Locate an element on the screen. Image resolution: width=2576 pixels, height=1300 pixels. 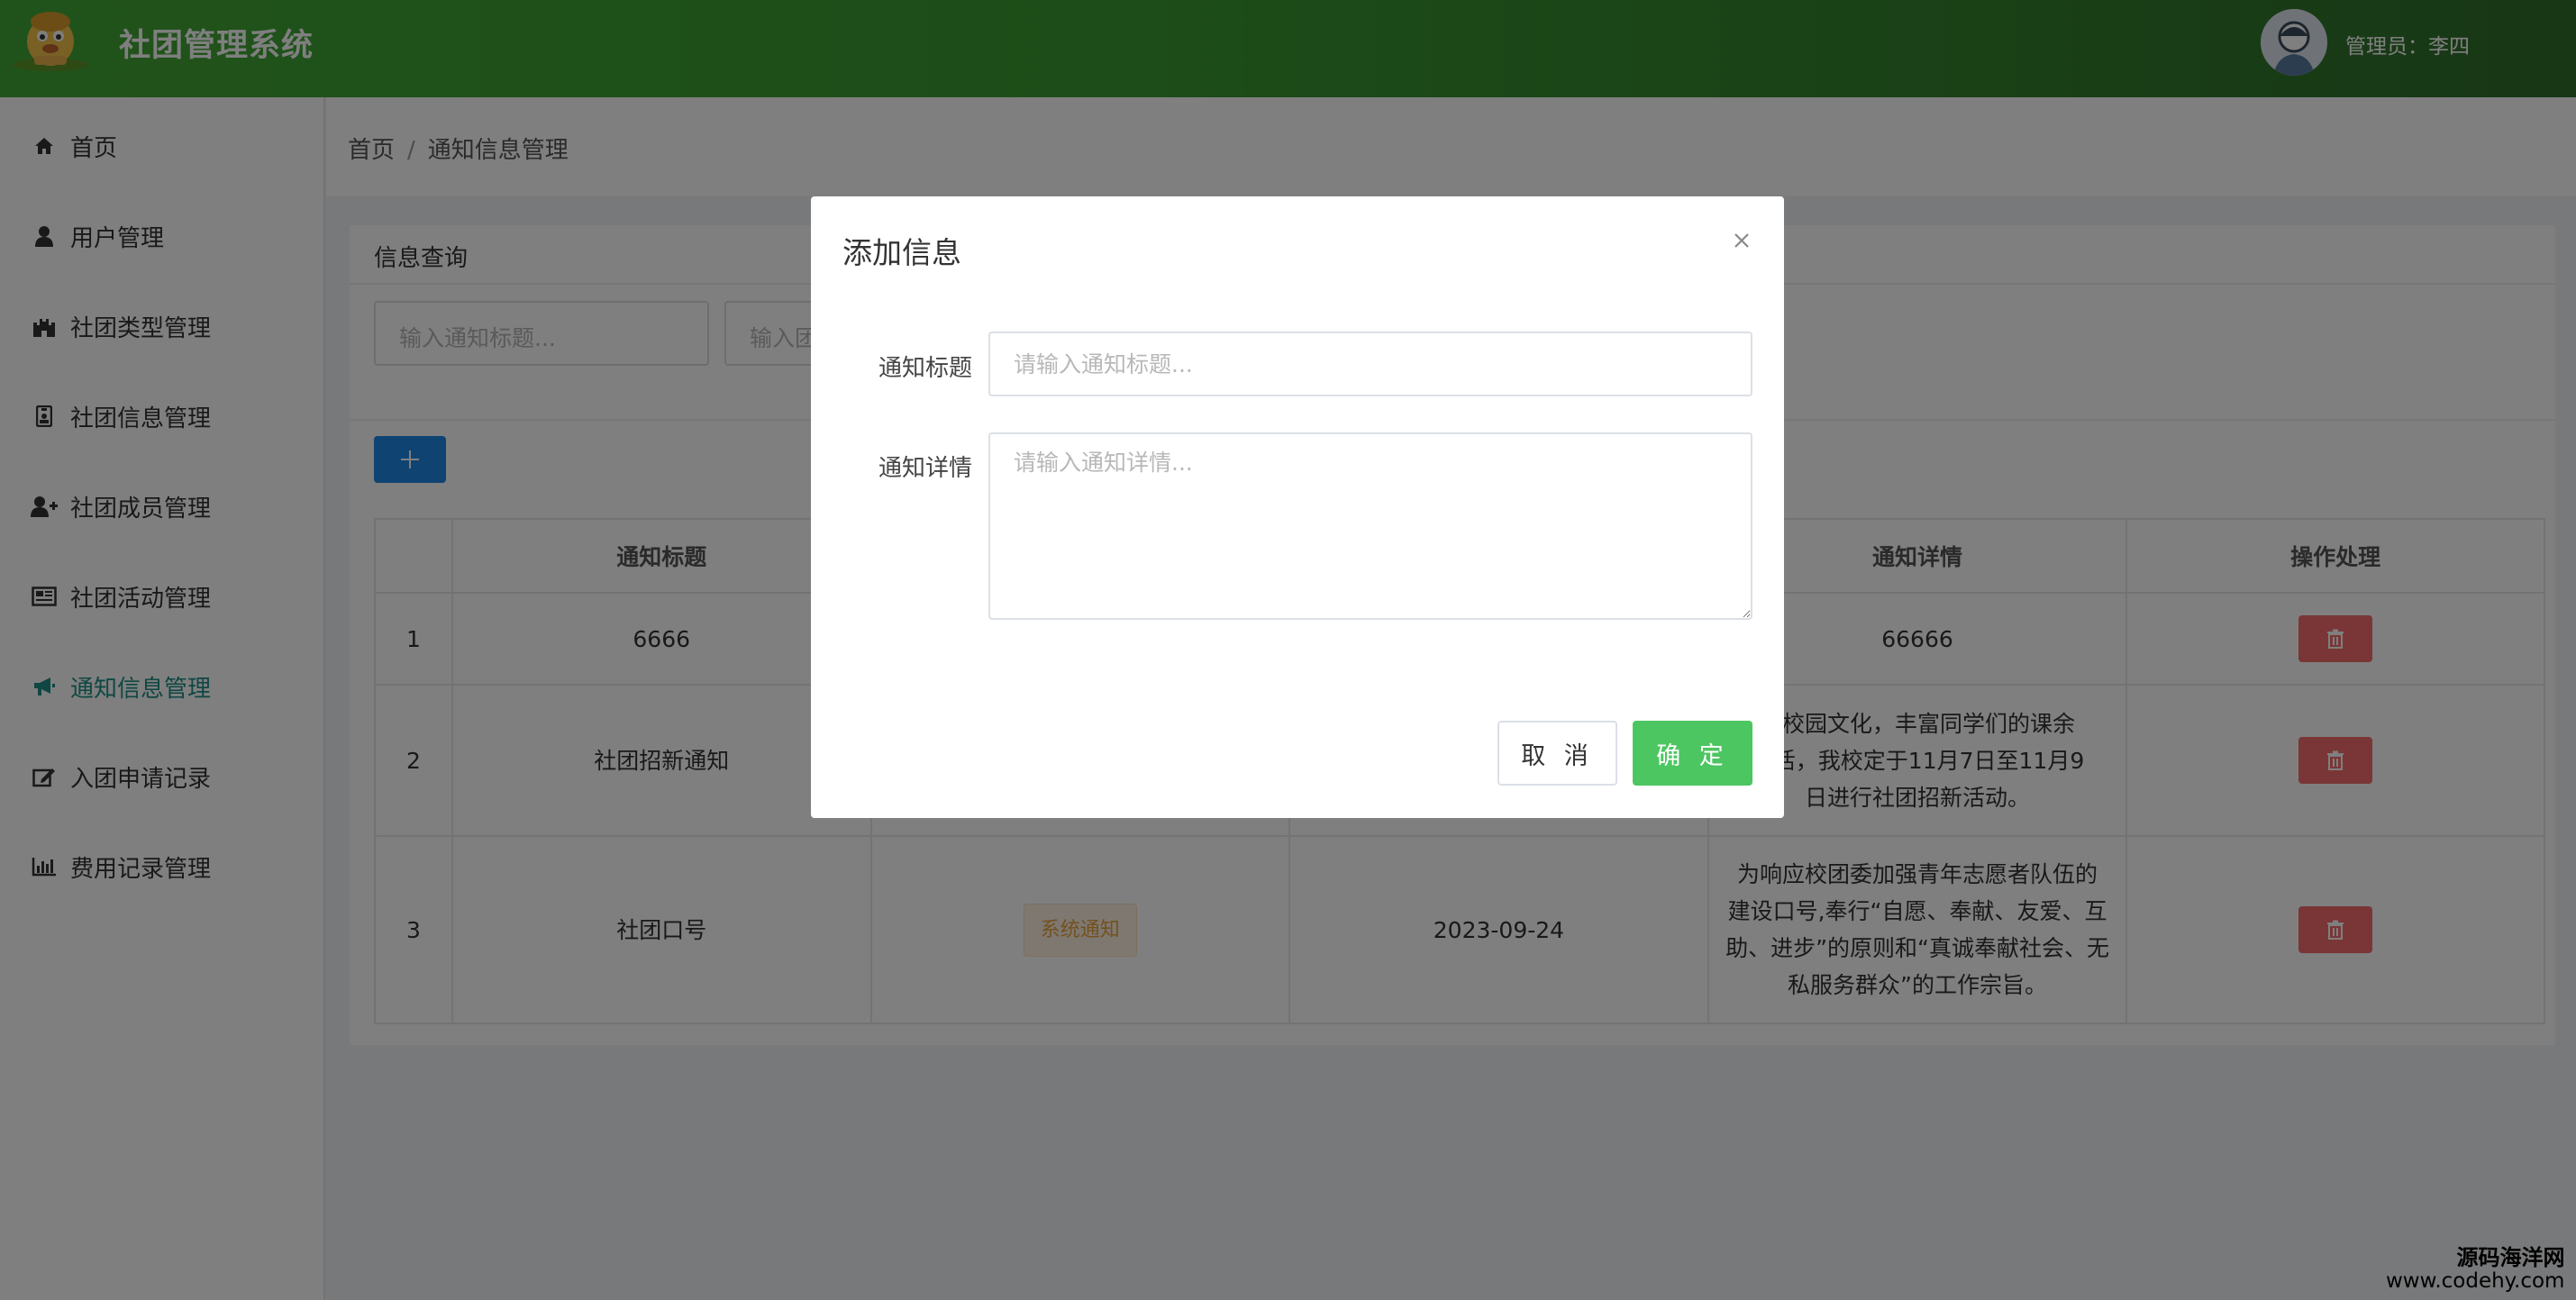
confirm-button: 确 定 is located at coordinates (1692, 754).